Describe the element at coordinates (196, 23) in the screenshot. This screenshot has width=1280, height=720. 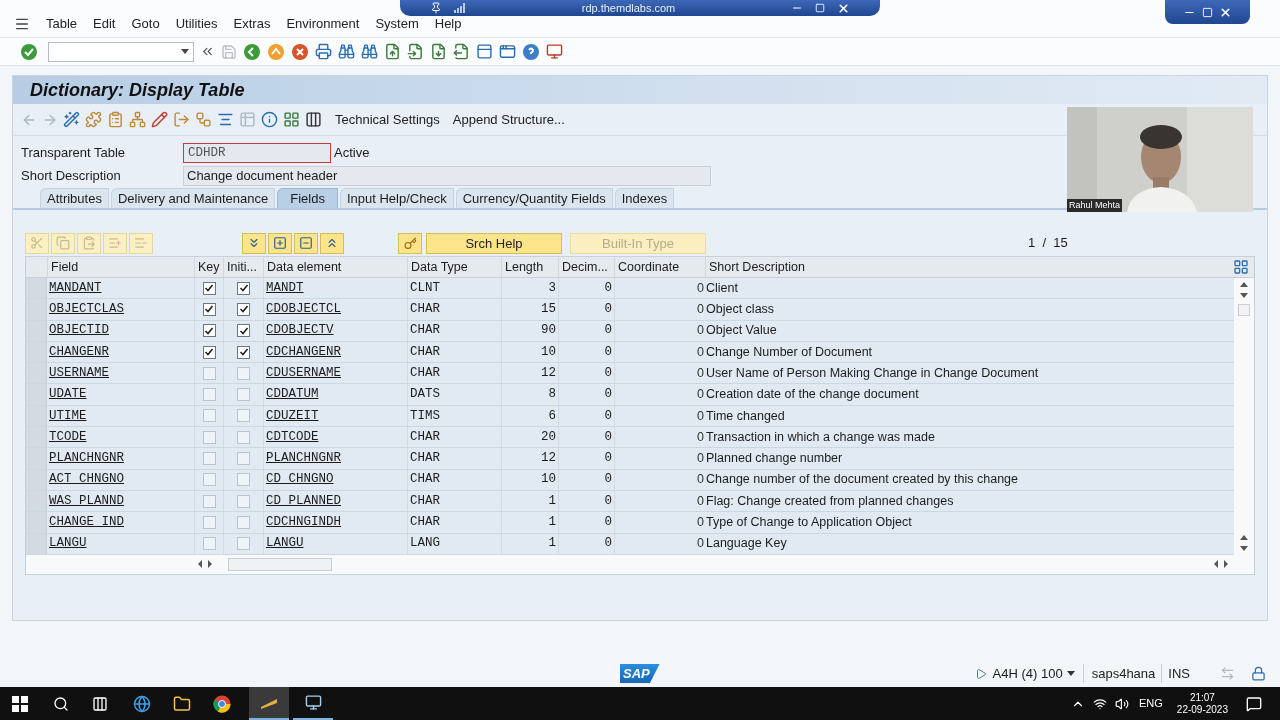
I see `menu-item: Utilities` at that location.